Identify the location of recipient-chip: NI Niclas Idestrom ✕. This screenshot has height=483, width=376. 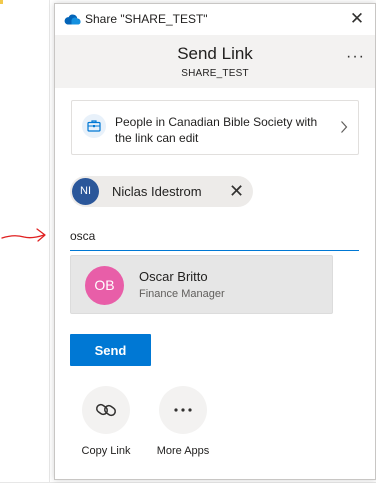
(161, 191).